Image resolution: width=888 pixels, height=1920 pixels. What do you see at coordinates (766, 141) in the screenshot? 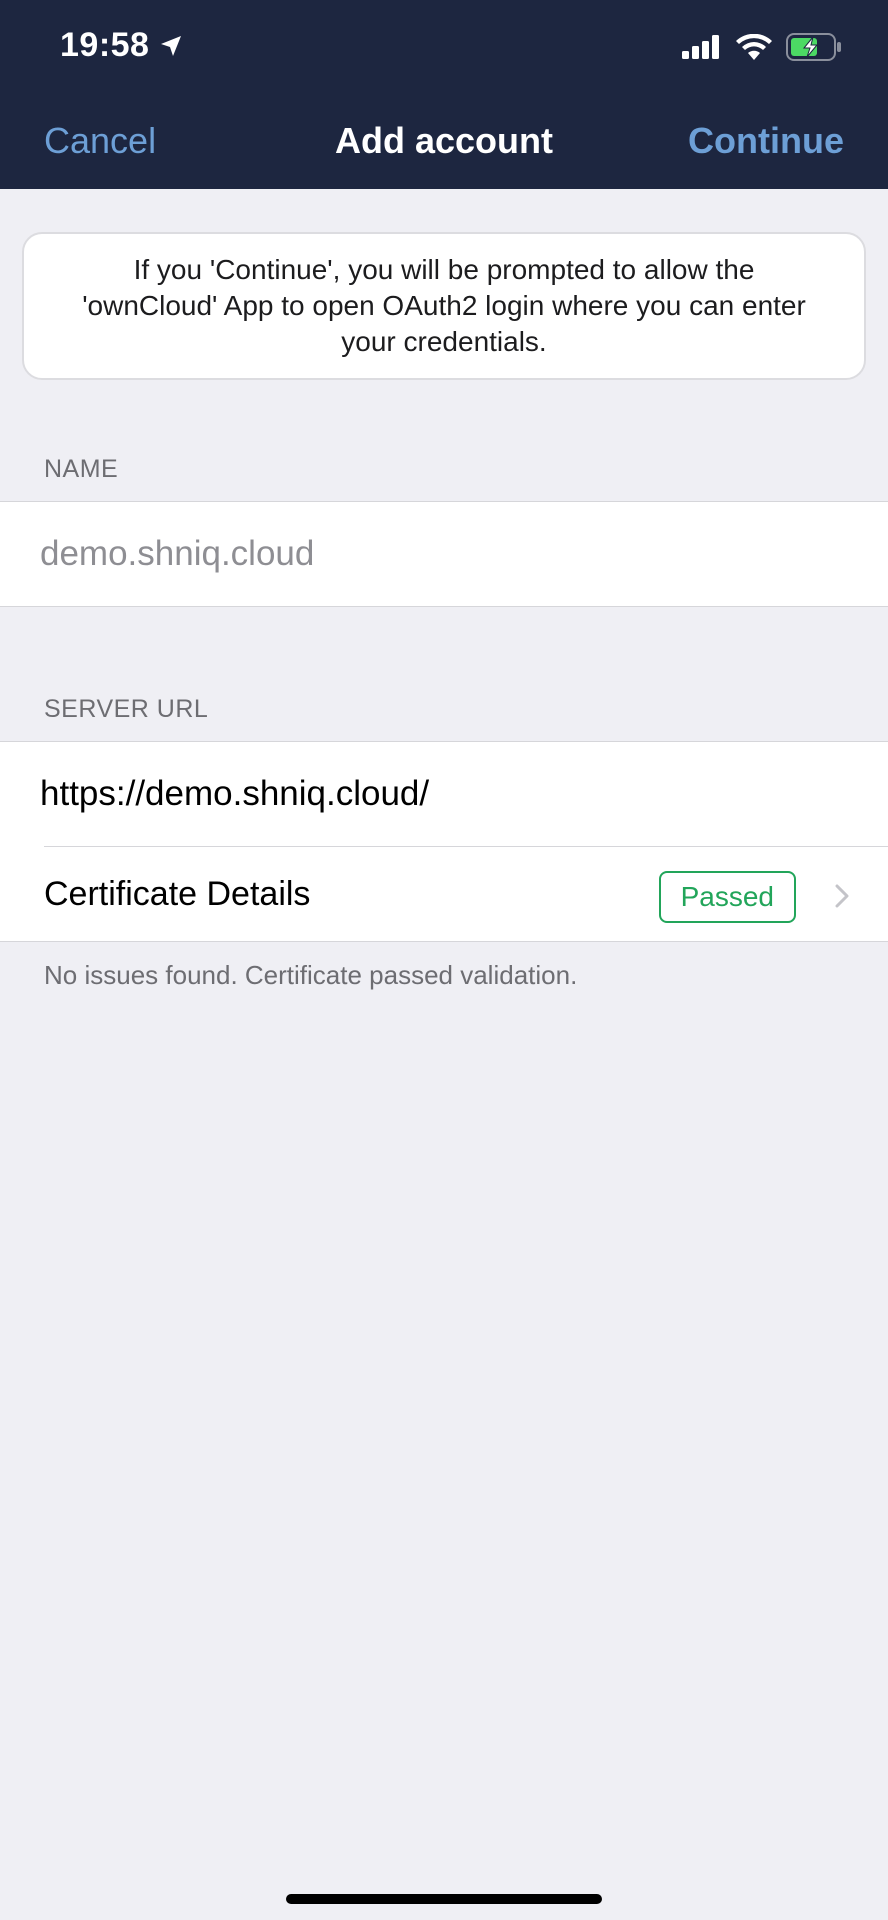
I see `continue-button: Continue` at bounding box center [766, 141].